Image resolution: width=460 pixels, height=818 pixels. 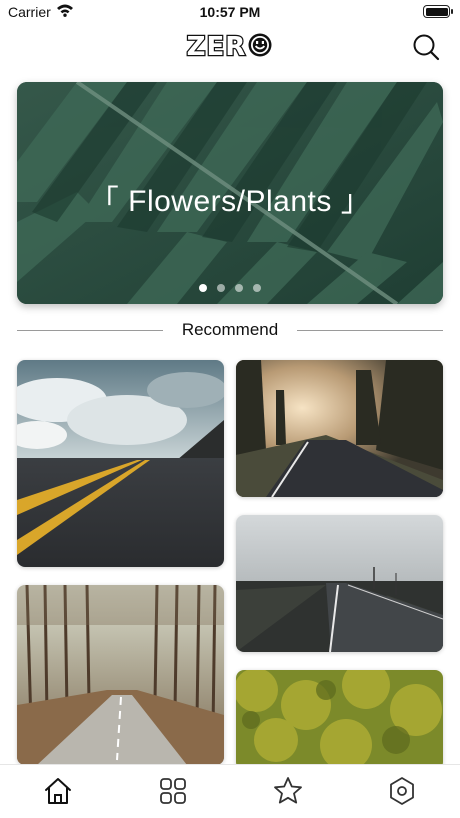 I want to click on photo-card-asphalt-road, so click(x=120, y=463).